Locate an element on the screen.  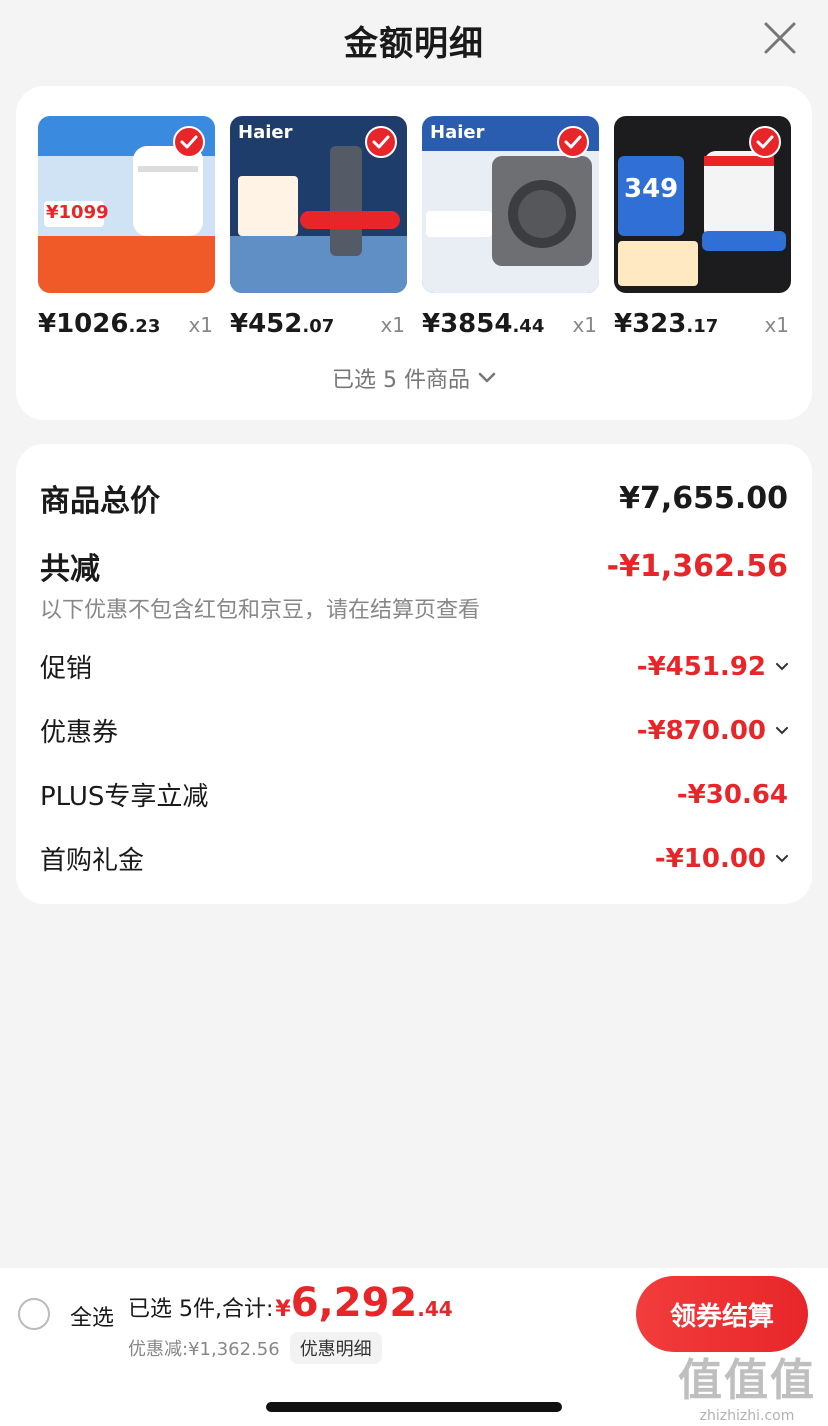
product-price: ¥1026.23 is located at coordinates (99, 324).